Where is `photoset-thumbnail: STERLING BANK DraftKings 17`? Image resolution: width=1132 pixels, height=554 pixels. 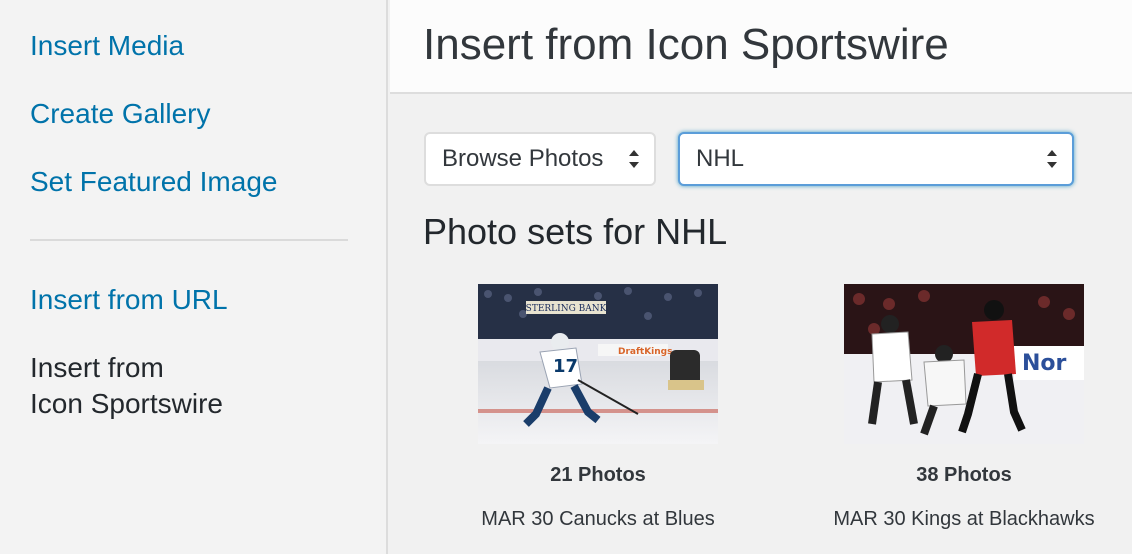
photoset-thumbnail: STERLING BANK DraftKings 17 is located at coordinates (598, 364).